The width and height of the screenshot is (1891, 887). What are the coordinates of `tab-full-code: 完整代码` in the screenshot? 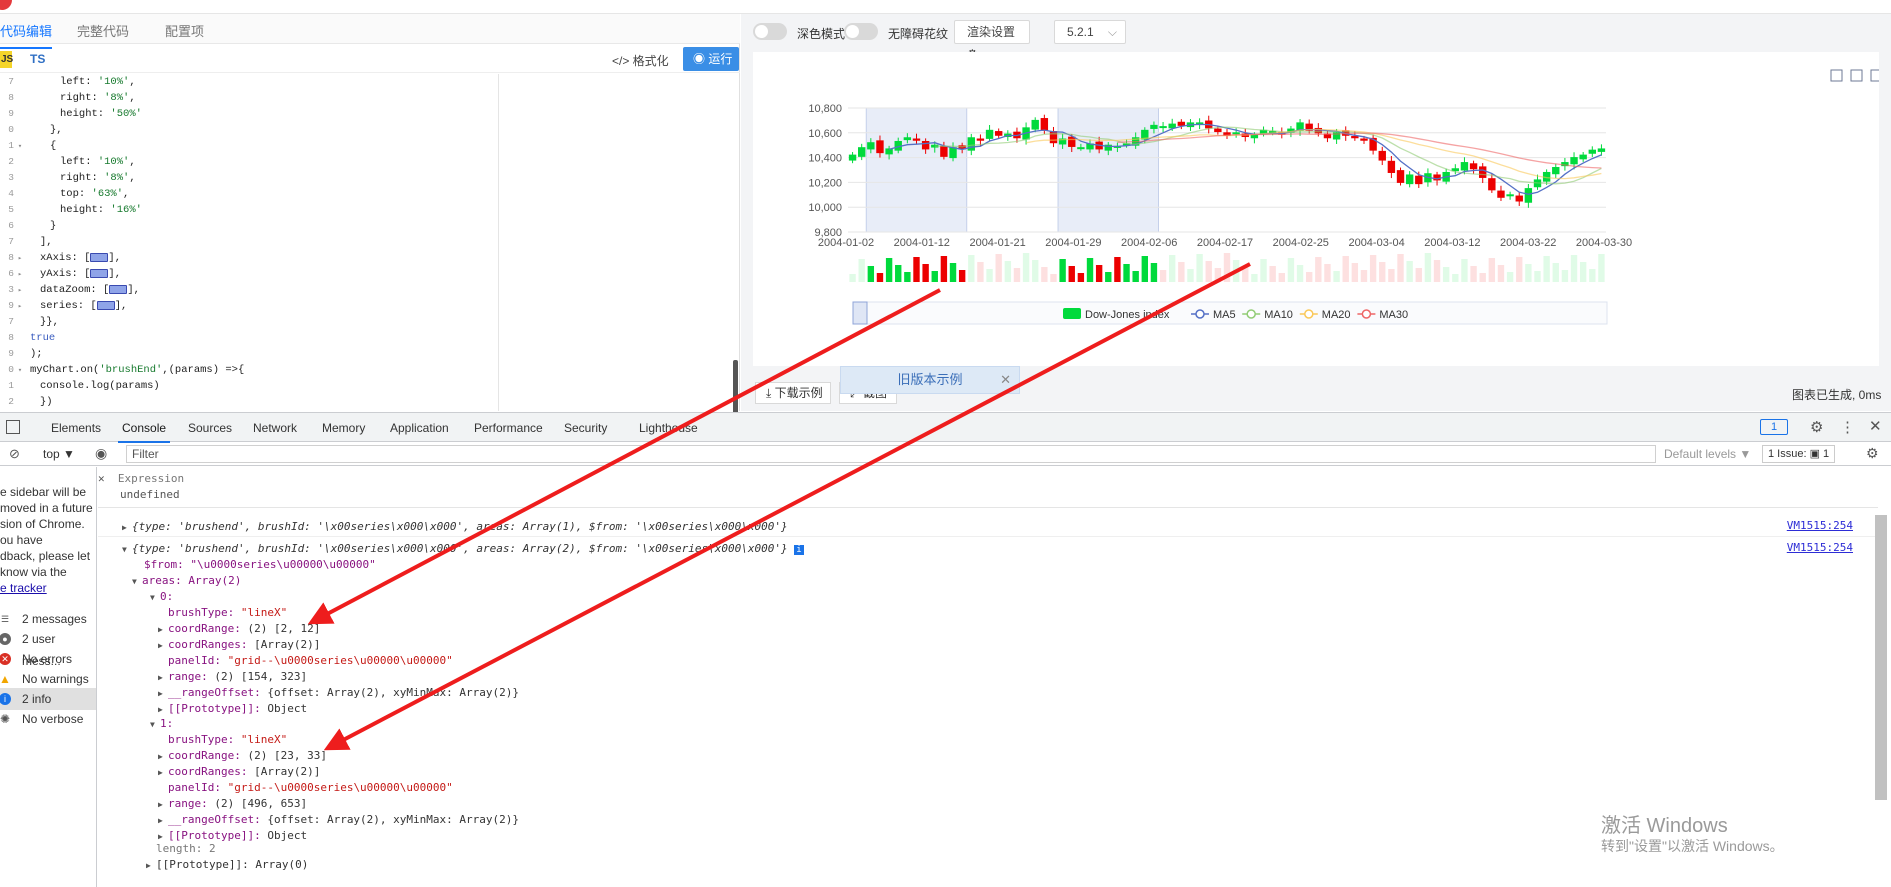 It's located at (103, 30).